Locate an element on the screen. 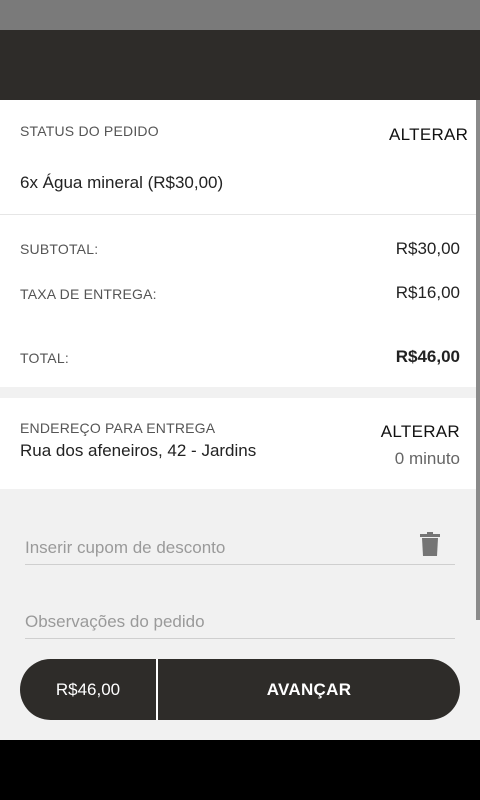 This screenshot has width=480, height=800. change-address-button: ALTERAR is located at coordinates (420, 432).